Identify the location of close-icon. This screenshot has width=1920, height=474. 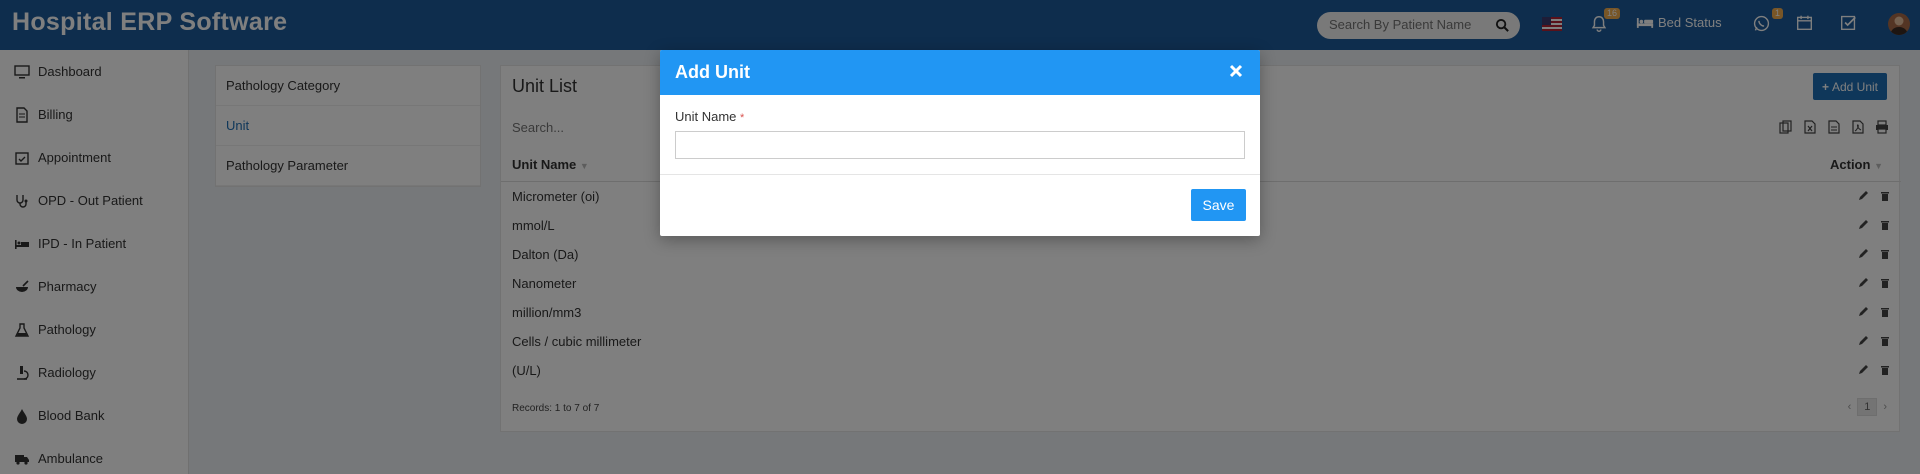
(1236, 71).